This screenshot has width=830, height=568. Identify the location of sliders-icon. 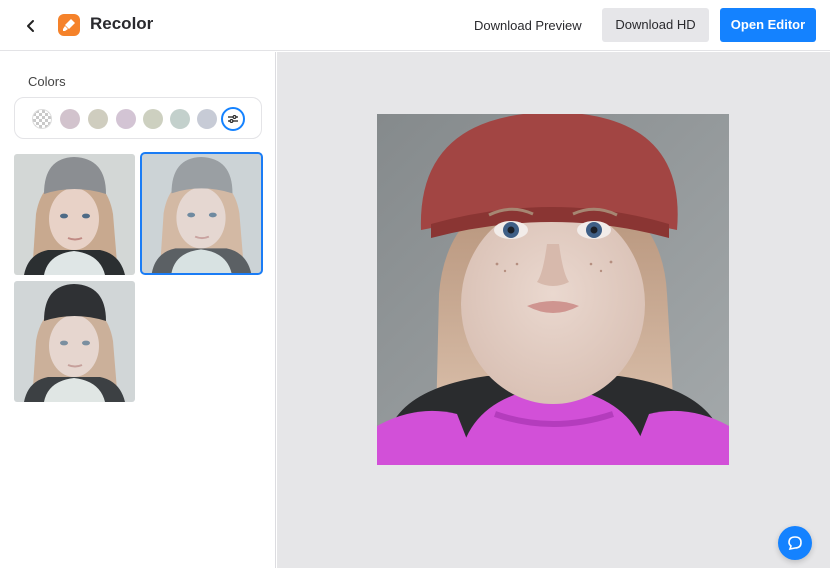
(233, 119).